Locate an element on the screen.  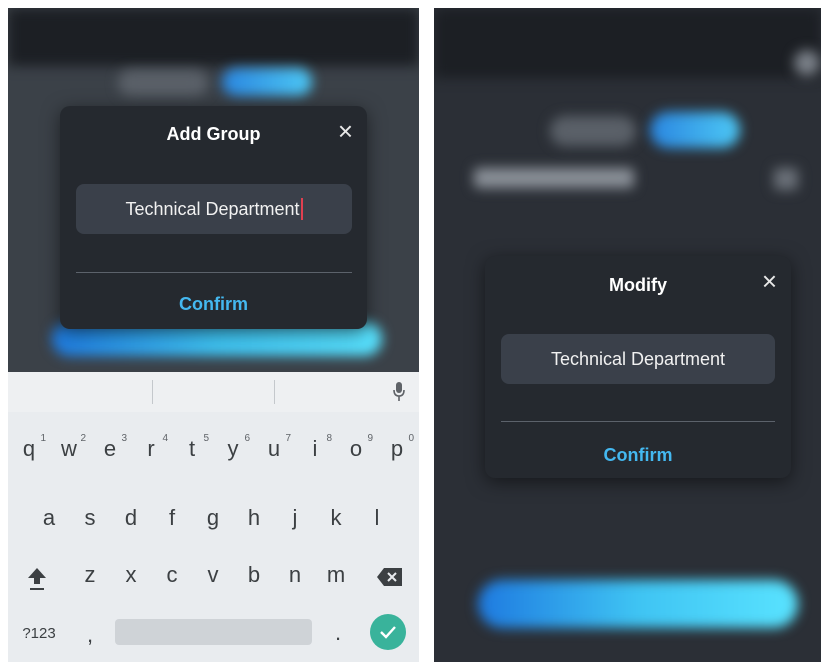
key-y: y6 is located at coordinates (234, 447).